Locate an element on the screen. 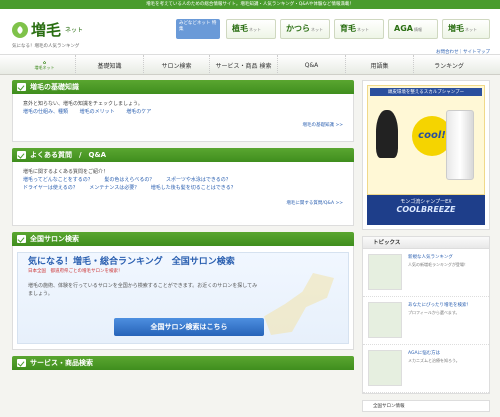 Image resolution: width=500 pixels, height=417 pixels. category-shokumo-button: 植毛ネット is located at coordinates (251, 29).